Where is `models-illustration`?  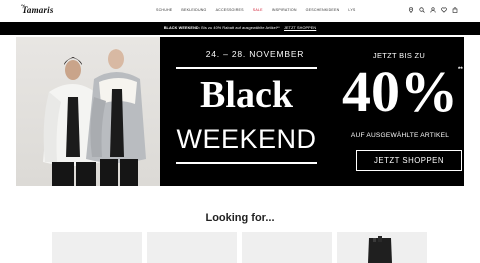
models-illustration is located at coordinates (94, 117).